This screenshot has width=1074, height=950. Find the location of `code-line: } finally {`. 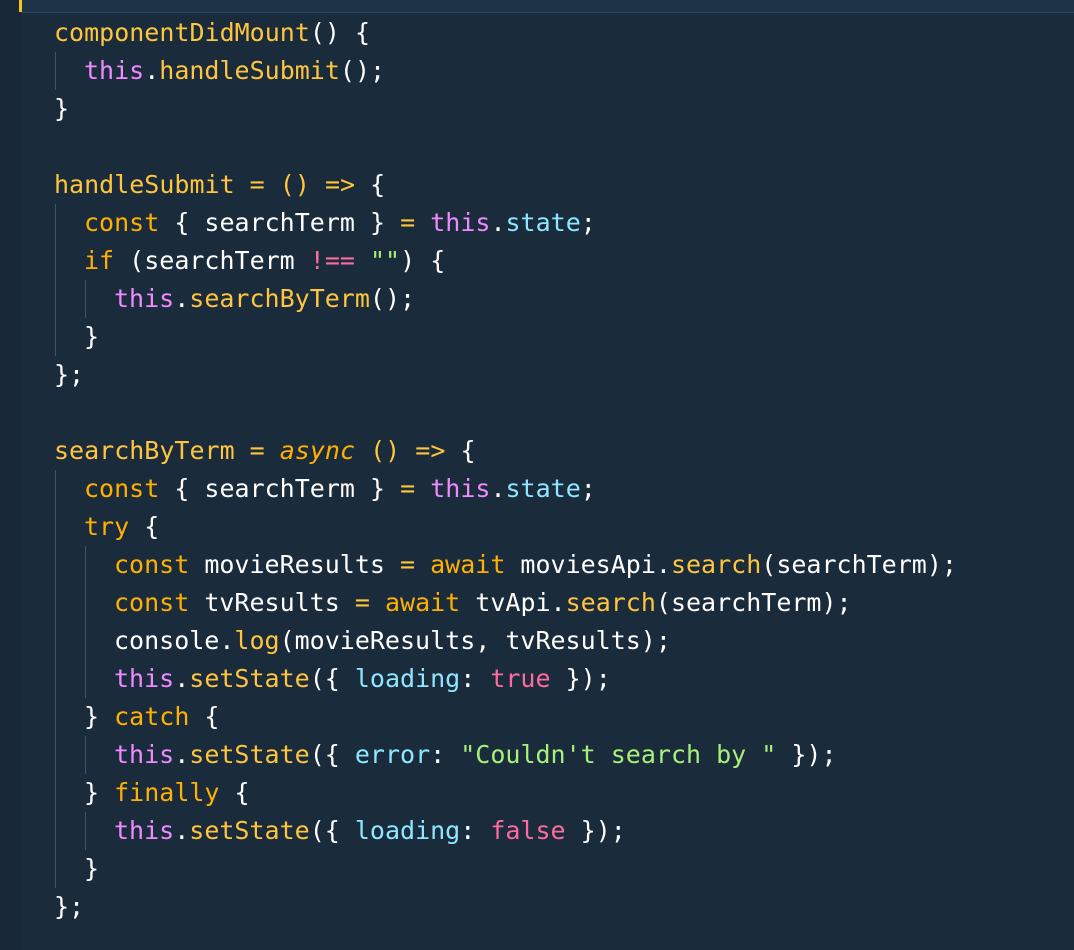

code-line: } finally { is located at coordinates (537, 793).